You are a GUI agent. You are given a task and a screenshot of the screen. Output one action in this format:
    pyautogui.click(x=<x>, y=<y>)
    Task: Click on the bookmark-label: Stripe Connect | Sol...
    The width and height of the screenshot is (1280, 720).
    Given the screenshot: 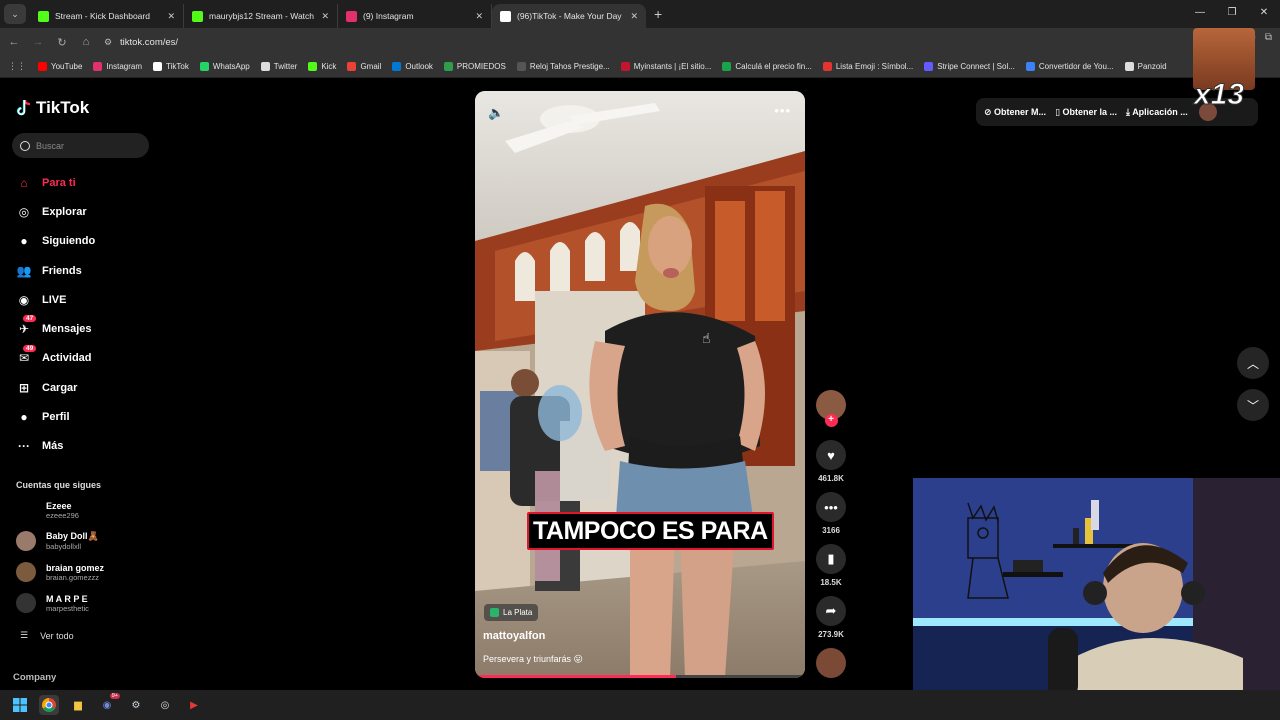 What is the action you would take?
    pyautogui.click(x=976, y=66)
    